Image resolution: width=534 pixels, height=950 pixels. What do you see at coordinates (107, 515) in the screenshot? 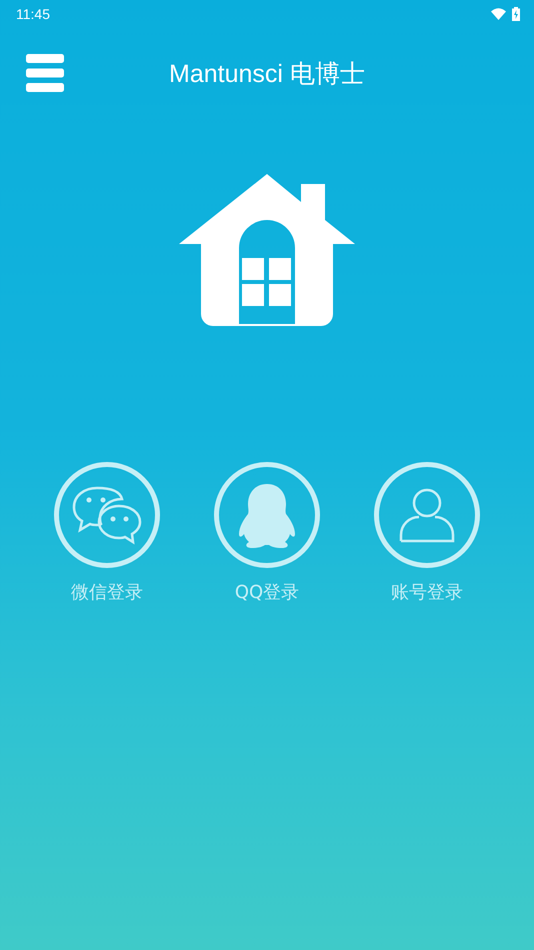
I see `chat-bubbles-icon` at bounding box center [107, 515].